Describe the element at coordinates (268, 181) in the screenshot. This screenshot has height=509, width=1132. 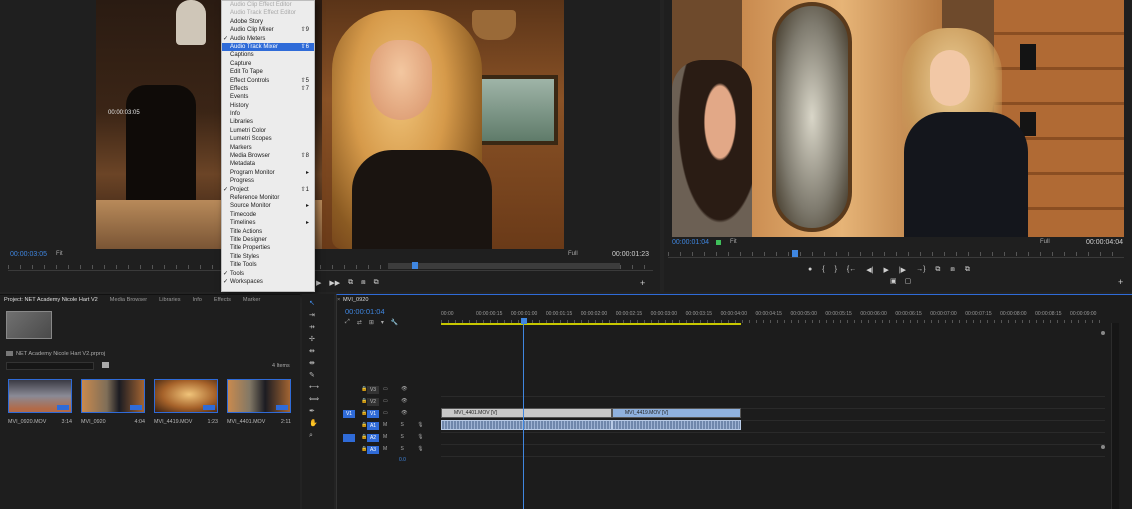
I see `menu-item: Progress` at that location.